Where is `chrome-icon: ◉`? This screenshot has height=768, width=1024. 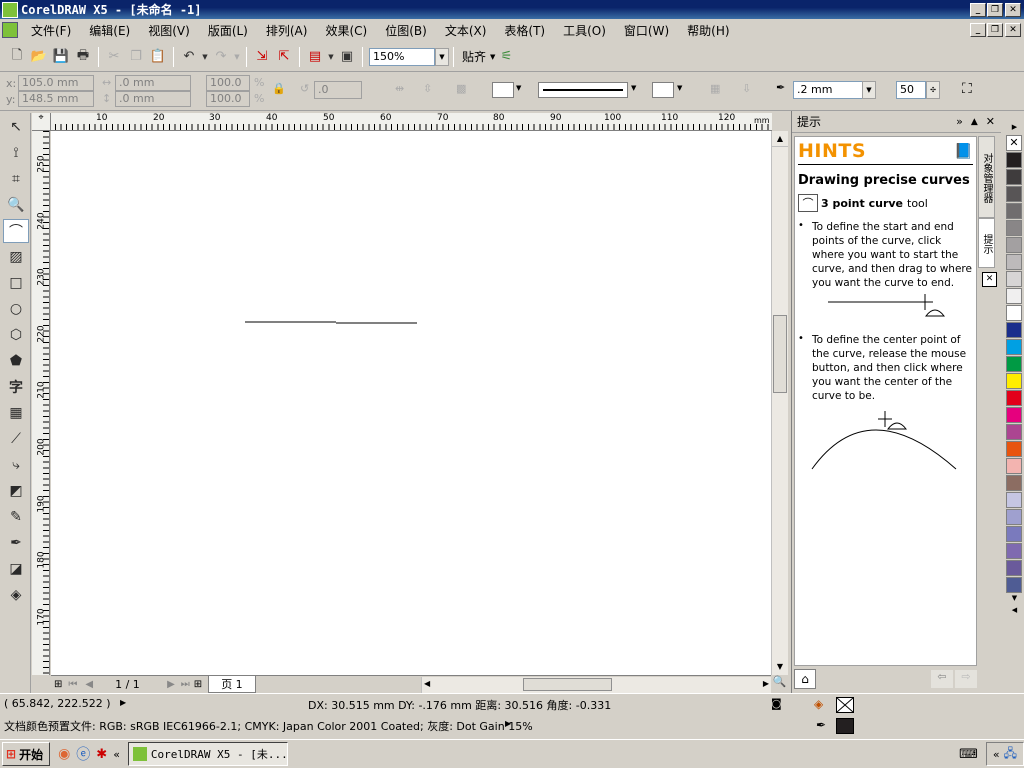
chrome-icon: ◉ is located at coordinates (64, 754).